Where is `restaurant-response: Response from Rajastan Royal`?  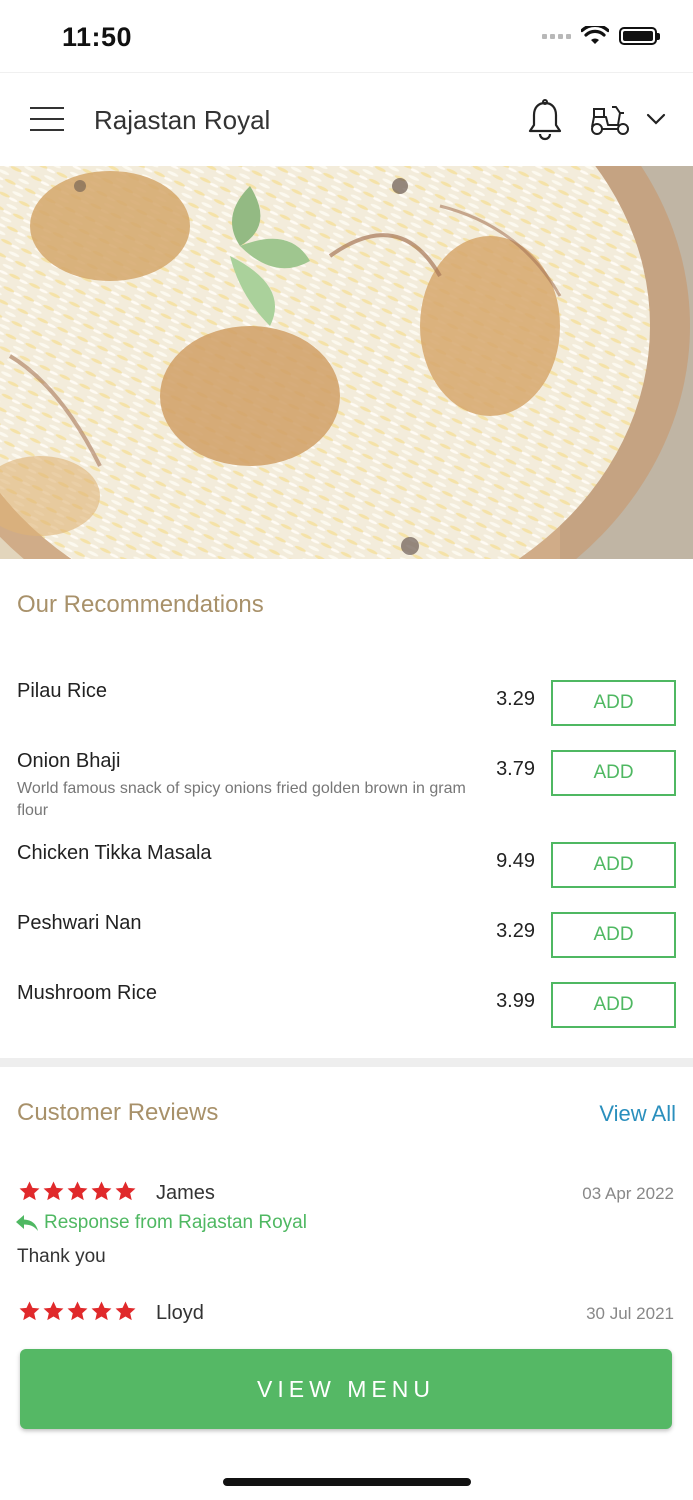 restaurant-response: Response from Rajastan Royal is located at coordinates (160, 1223).